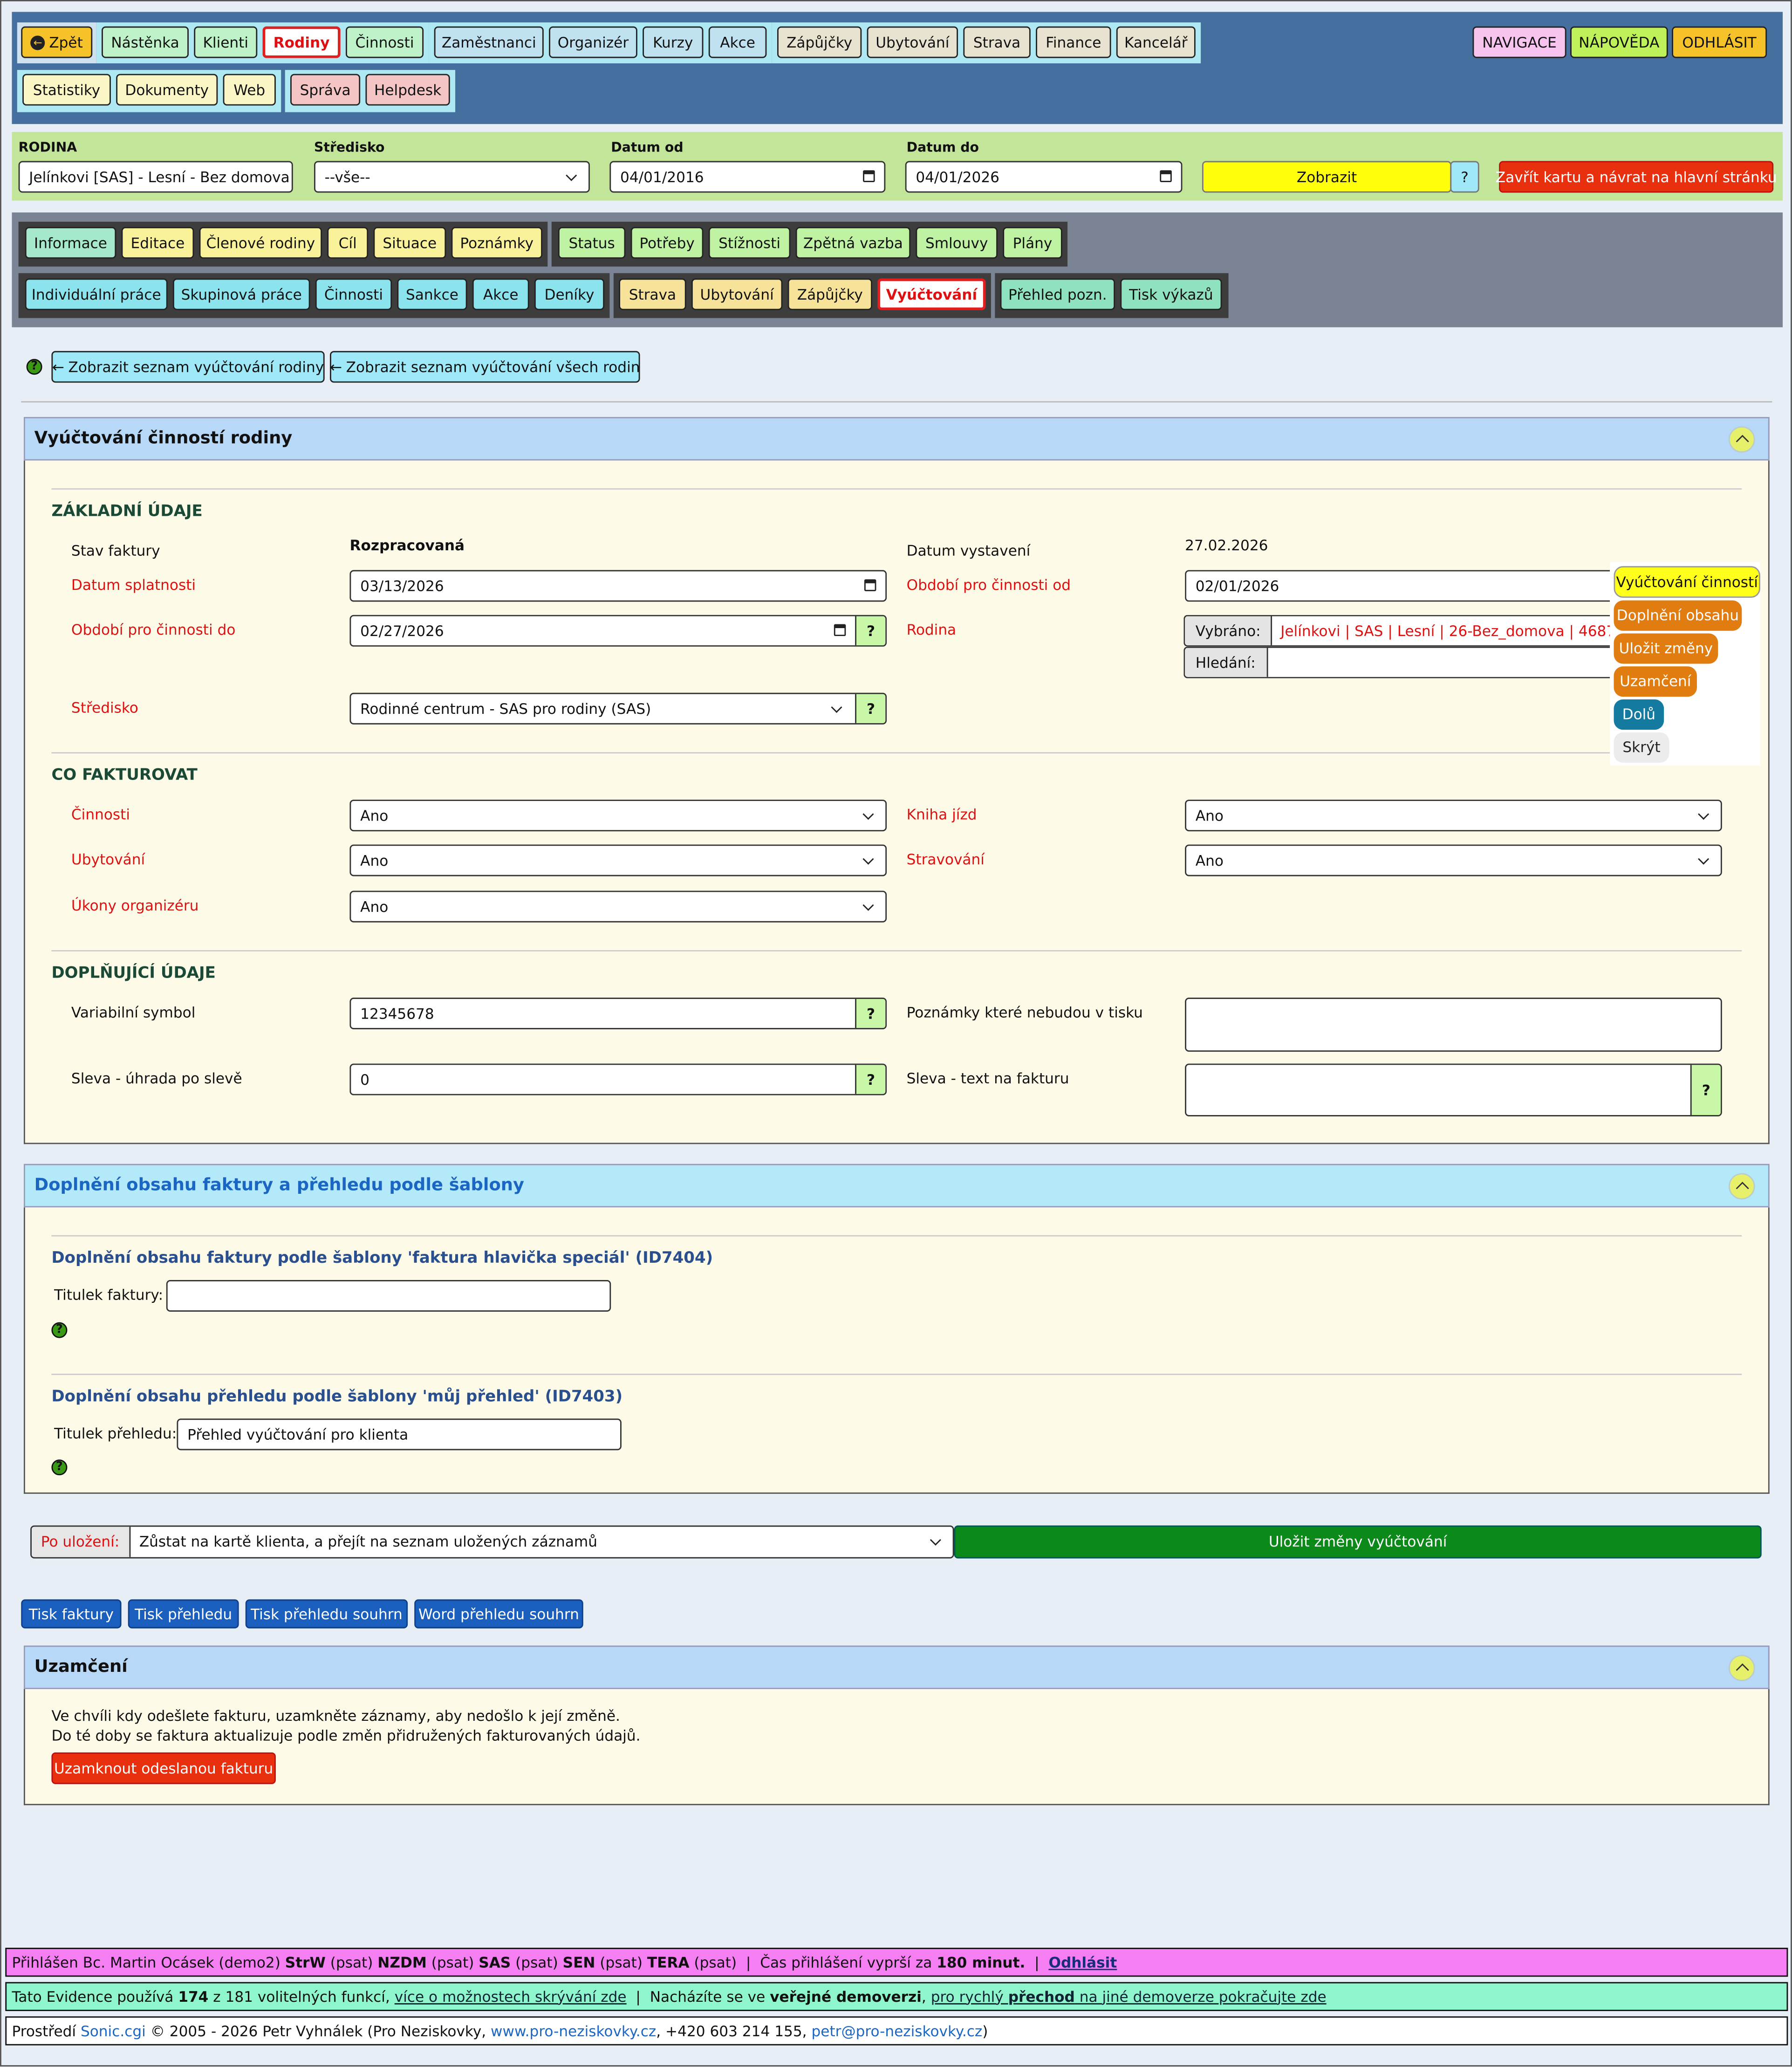 This screenshot has height=2067, width=1792. What do you see at coordinates (1678, 615) in the screenshot?
I see `quick-doplneni: Doplnění obsahu` at bounding box center [1678, 615].